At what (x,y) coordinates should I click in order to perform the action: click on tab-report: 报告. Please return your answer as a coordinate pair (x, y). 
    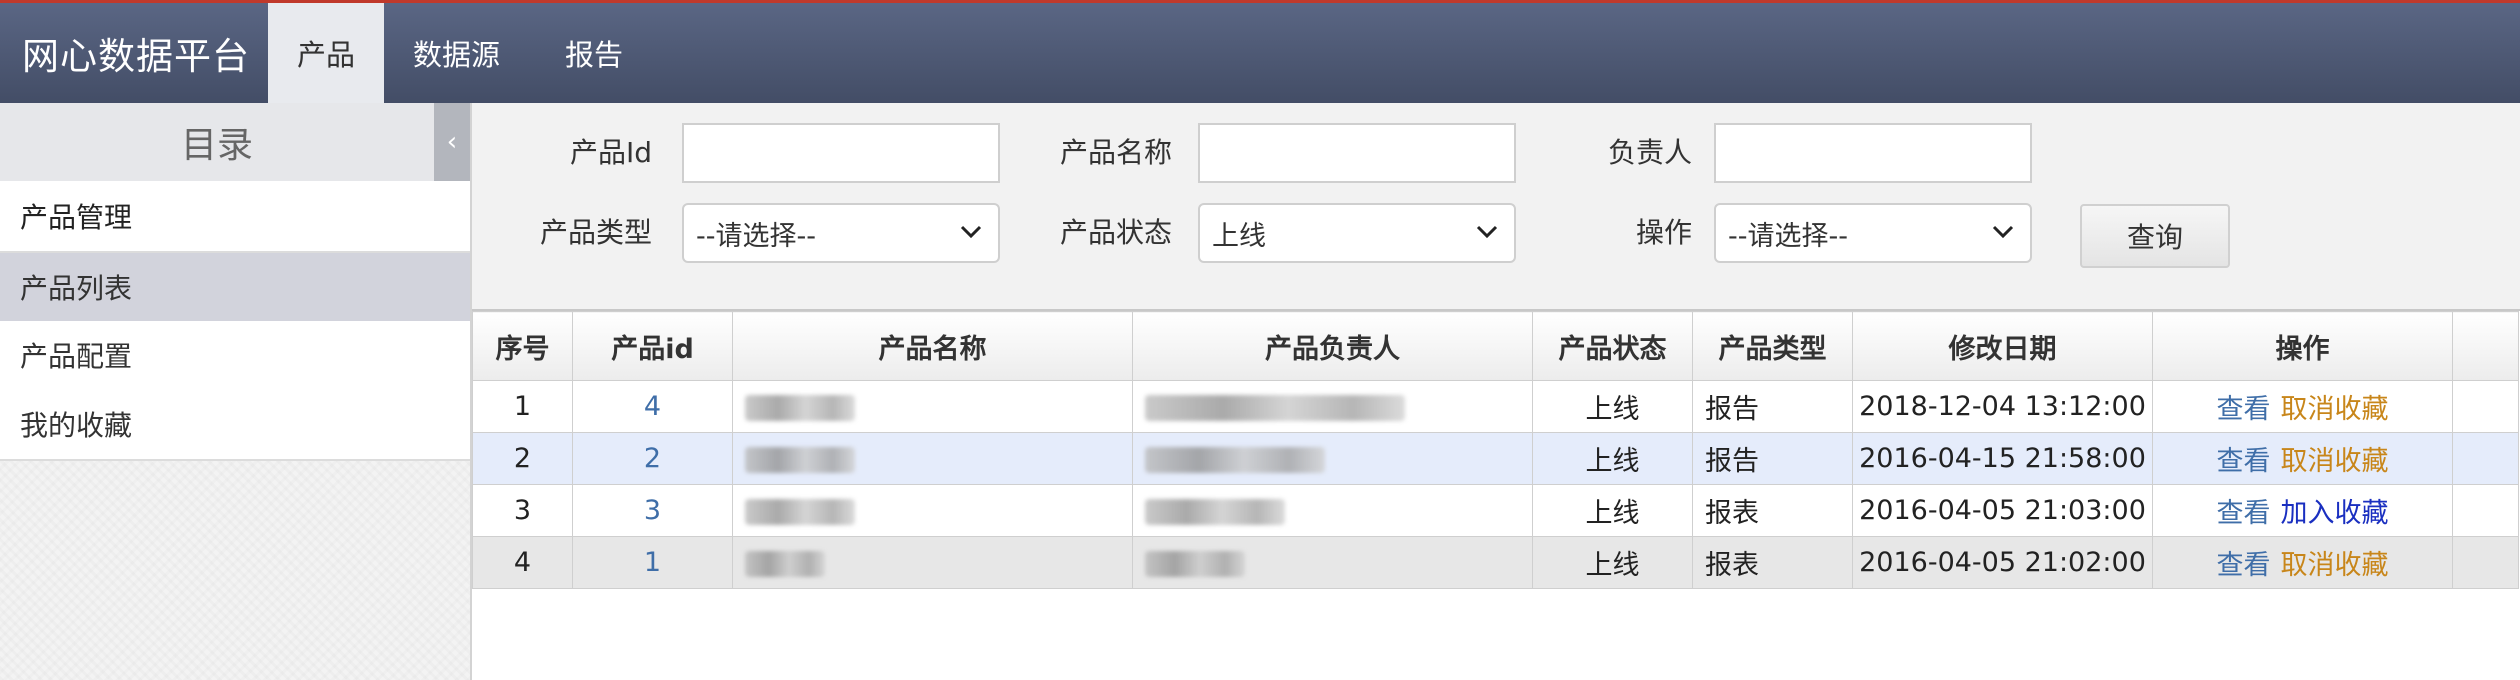
    Looking at the image, I should click on (594, 53).